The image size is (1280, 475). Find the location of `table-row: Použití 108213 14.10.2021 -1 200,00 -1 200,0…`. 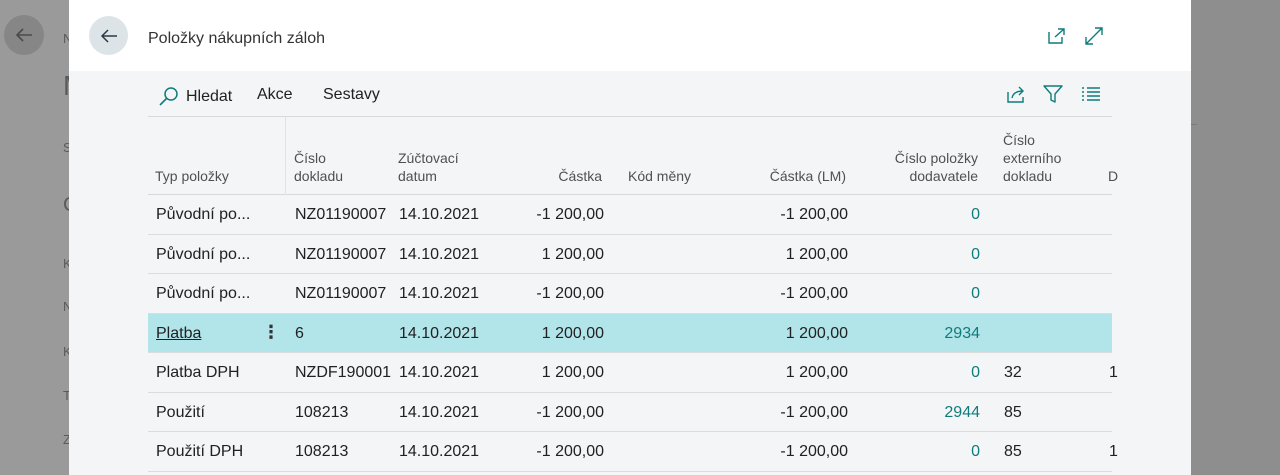

table-row: Použití 108213 14.10.2021 -1 200,00 -1 200,0… is located at coordinates (630, 412).